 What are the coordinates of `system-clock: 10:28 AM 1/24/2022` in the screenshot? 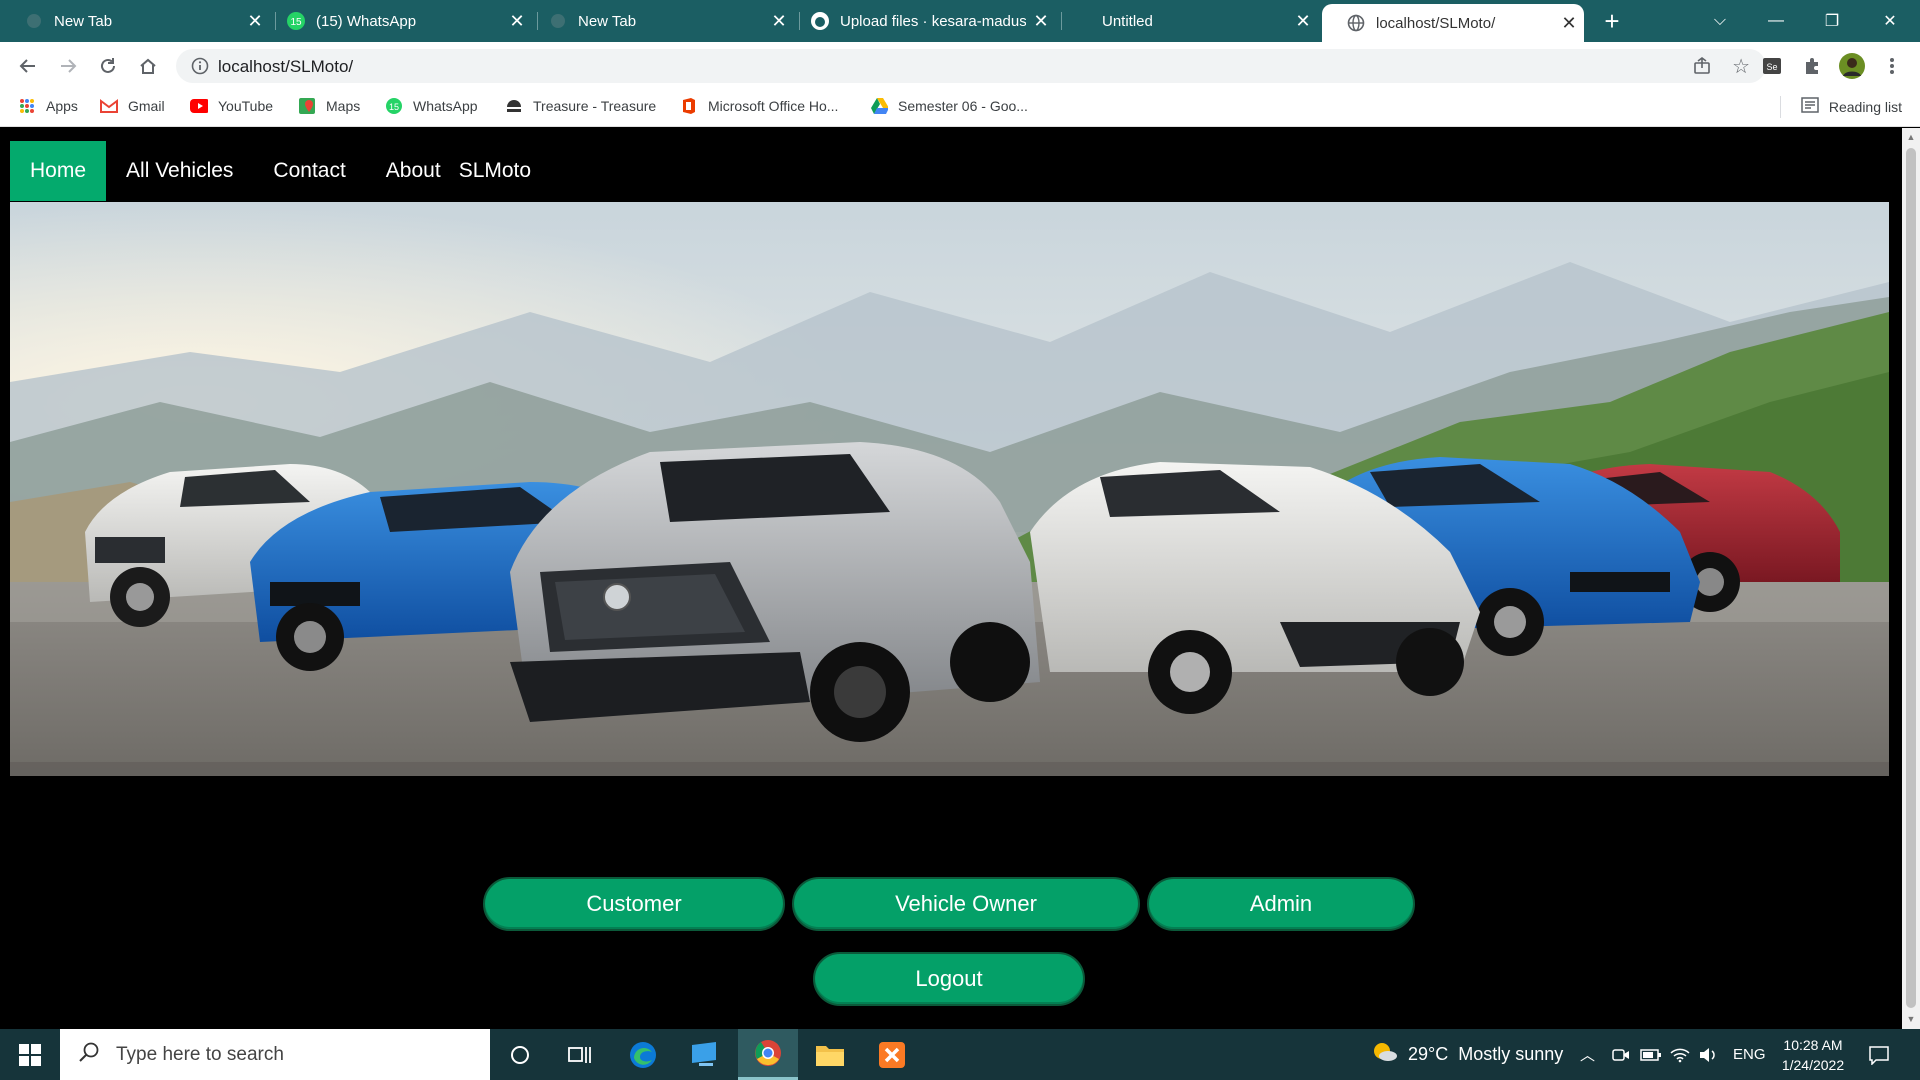 It's located at (1813, 1055).